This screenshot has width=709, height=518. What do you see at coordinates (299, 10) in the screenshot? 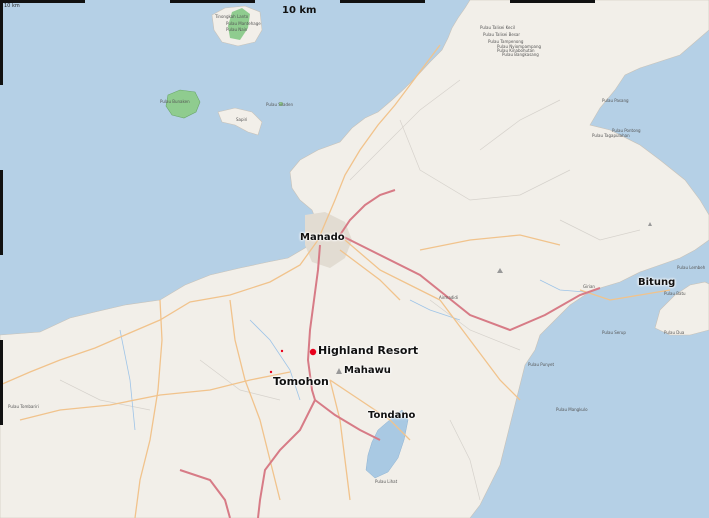
I see `scale-label: 10 km` at bounding box center [299, 10].